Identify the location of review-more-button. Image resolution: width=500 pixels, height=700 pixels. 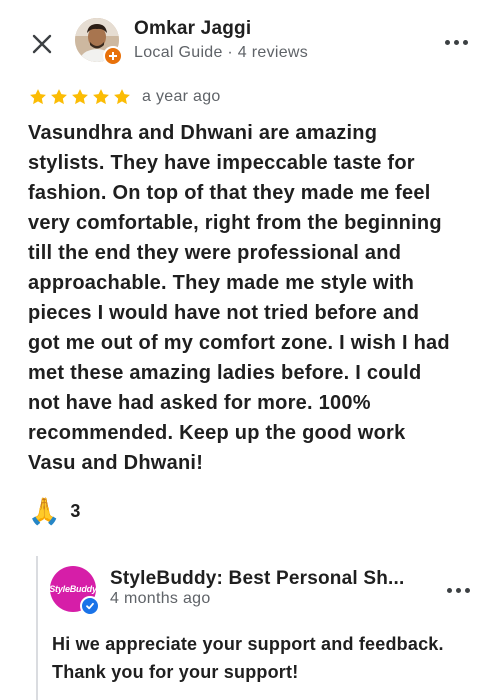
(456, 42).